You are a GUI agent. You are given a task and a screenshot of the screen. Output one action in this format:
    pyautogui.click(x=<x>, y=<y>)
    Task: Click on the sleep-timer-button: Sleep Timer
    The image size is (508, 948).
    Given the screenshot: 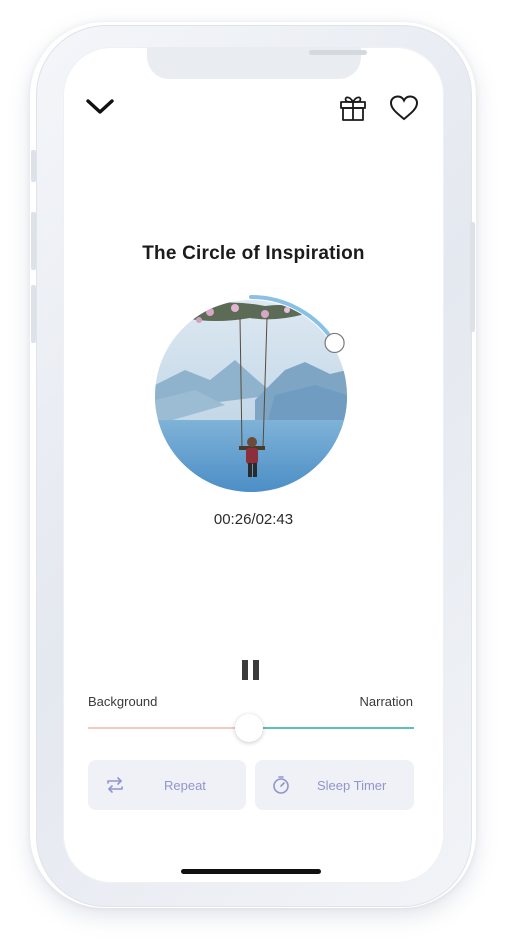 What is the action you would take?
    pyautogui.click(x=334, y=785)
    